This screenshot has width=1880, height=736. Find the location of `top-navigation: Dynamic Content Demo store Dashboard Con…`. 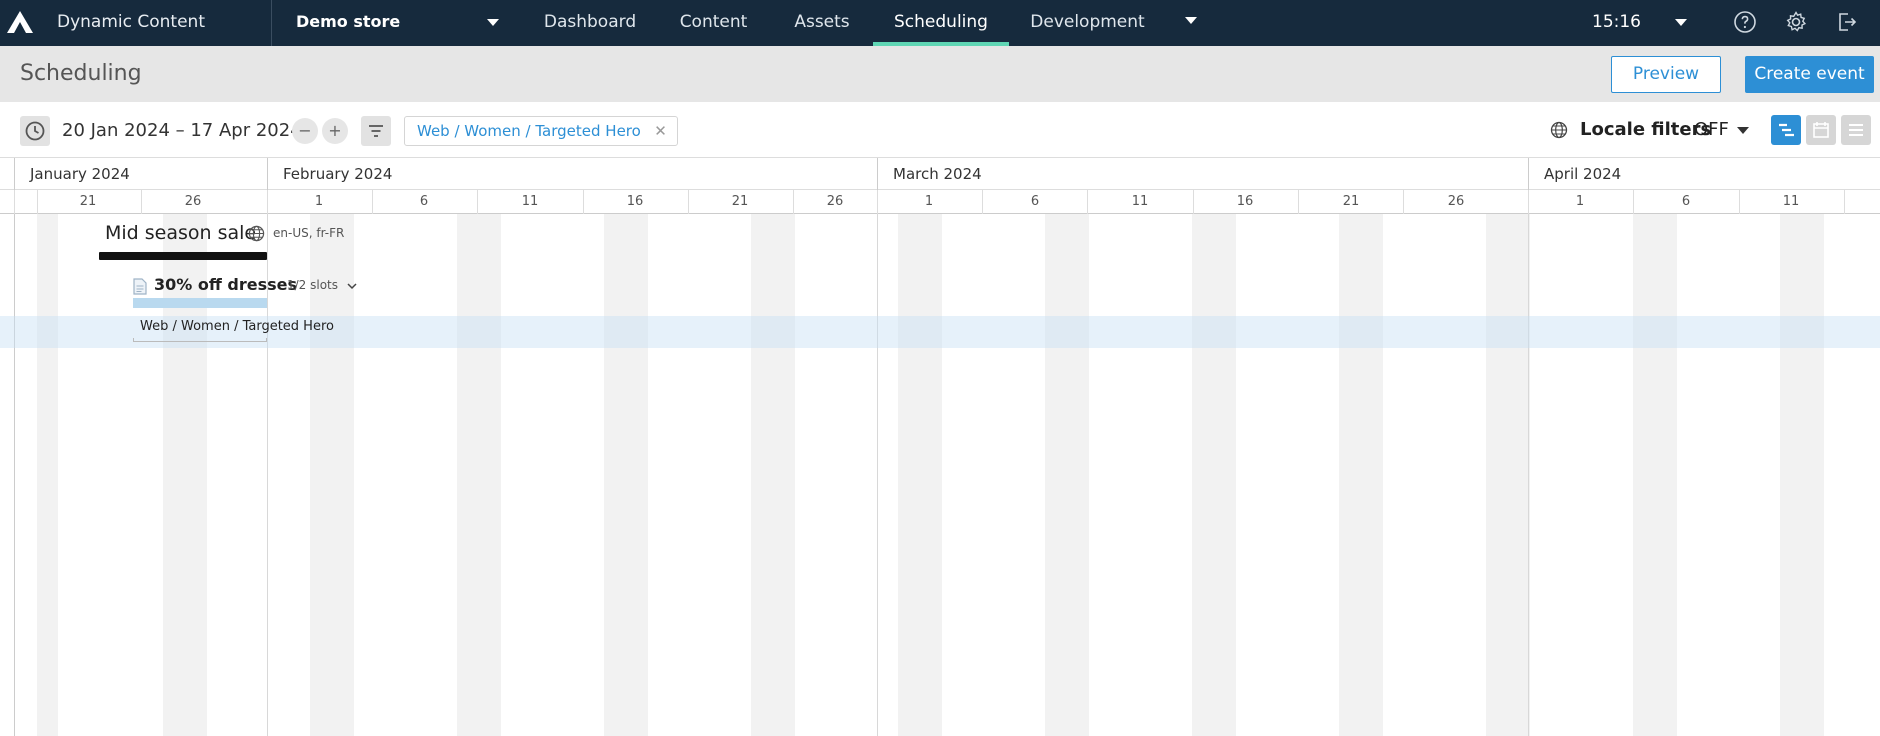

top-navigation: Dynamic Content Demo store Dashboard Con… is located at coordinates (940, 23).